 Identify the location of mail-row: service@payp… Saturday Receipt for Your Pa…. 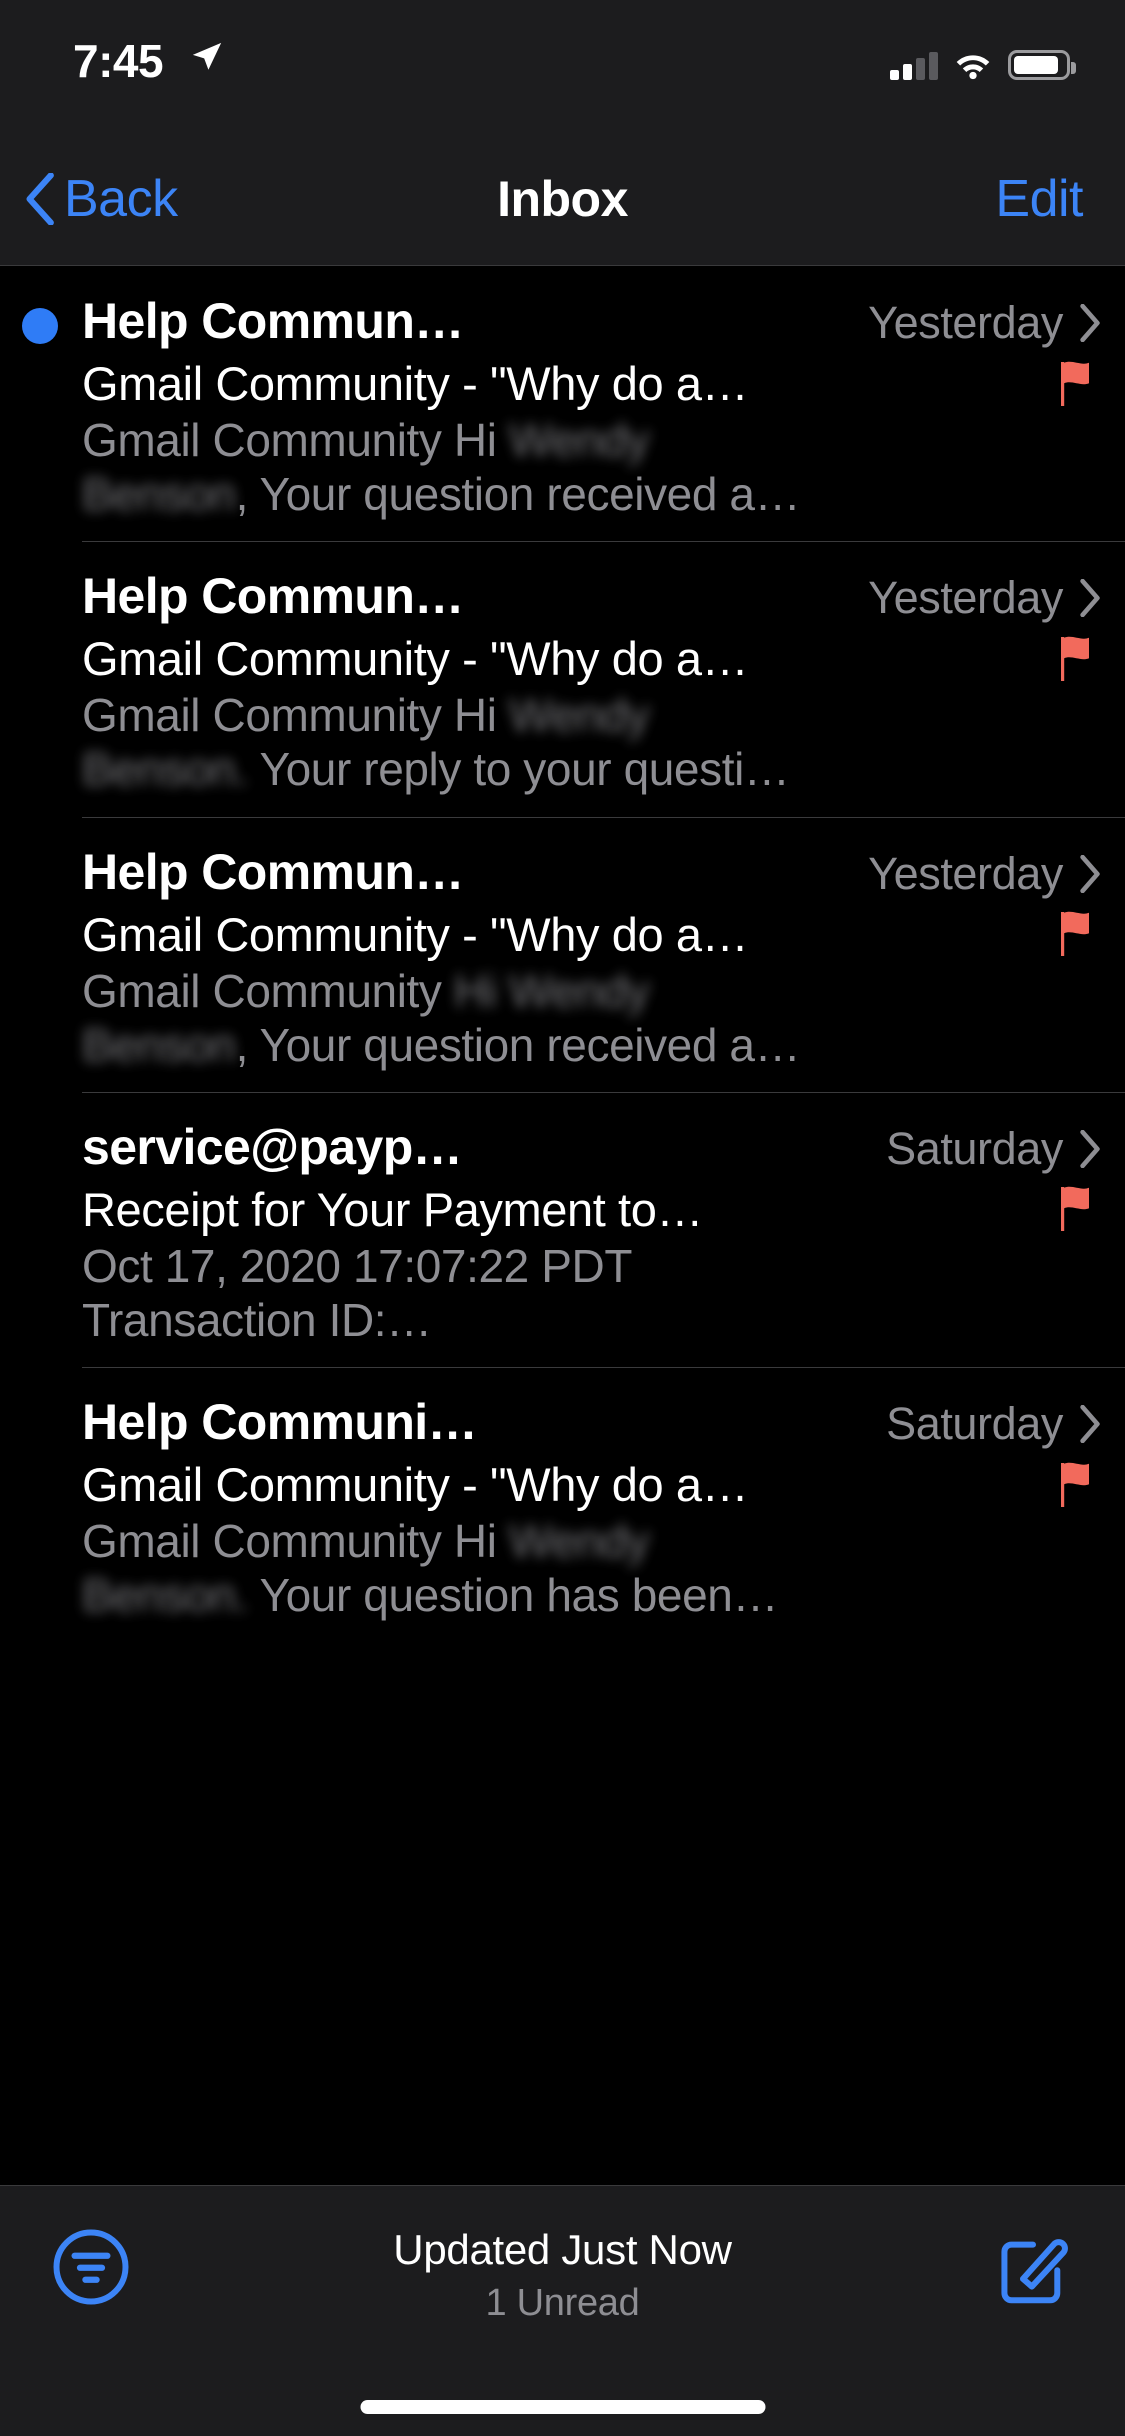
(562, 1229).